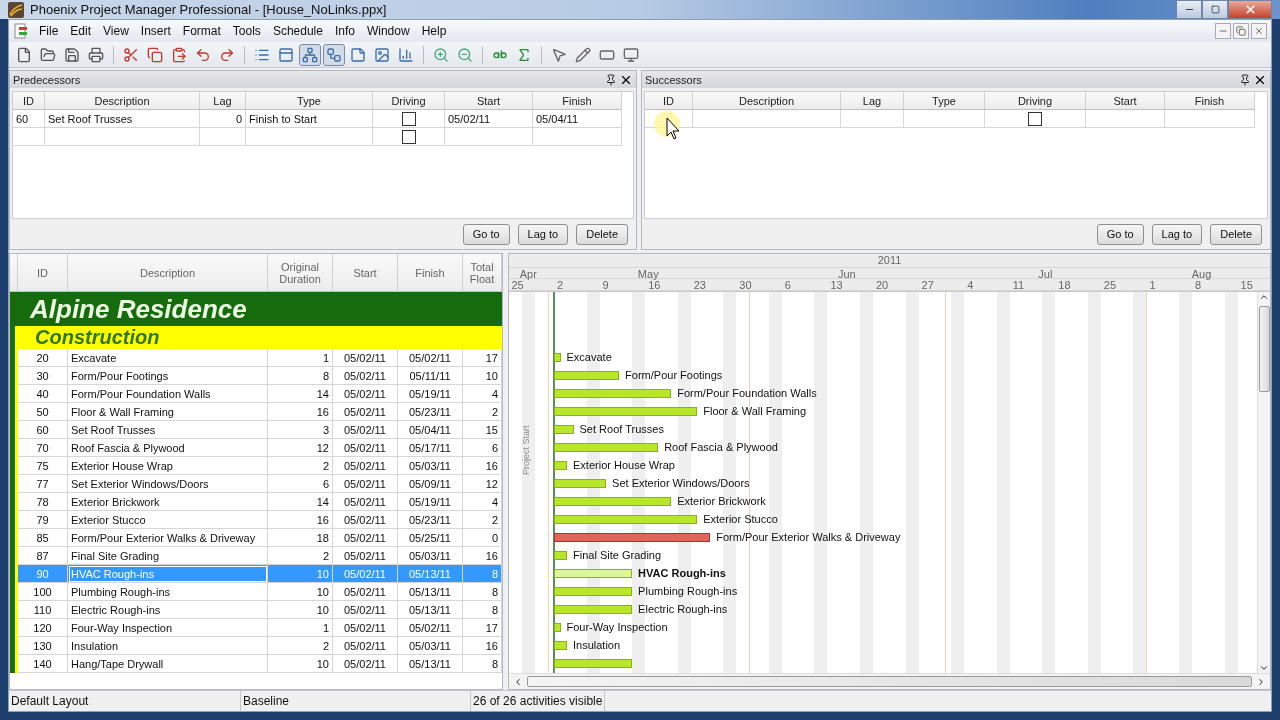 The height and width of the screenshot is (720, 1280). Describe the element at coordinates (43, 502) in the screenshot. I see `table-cell: 78` at that location.